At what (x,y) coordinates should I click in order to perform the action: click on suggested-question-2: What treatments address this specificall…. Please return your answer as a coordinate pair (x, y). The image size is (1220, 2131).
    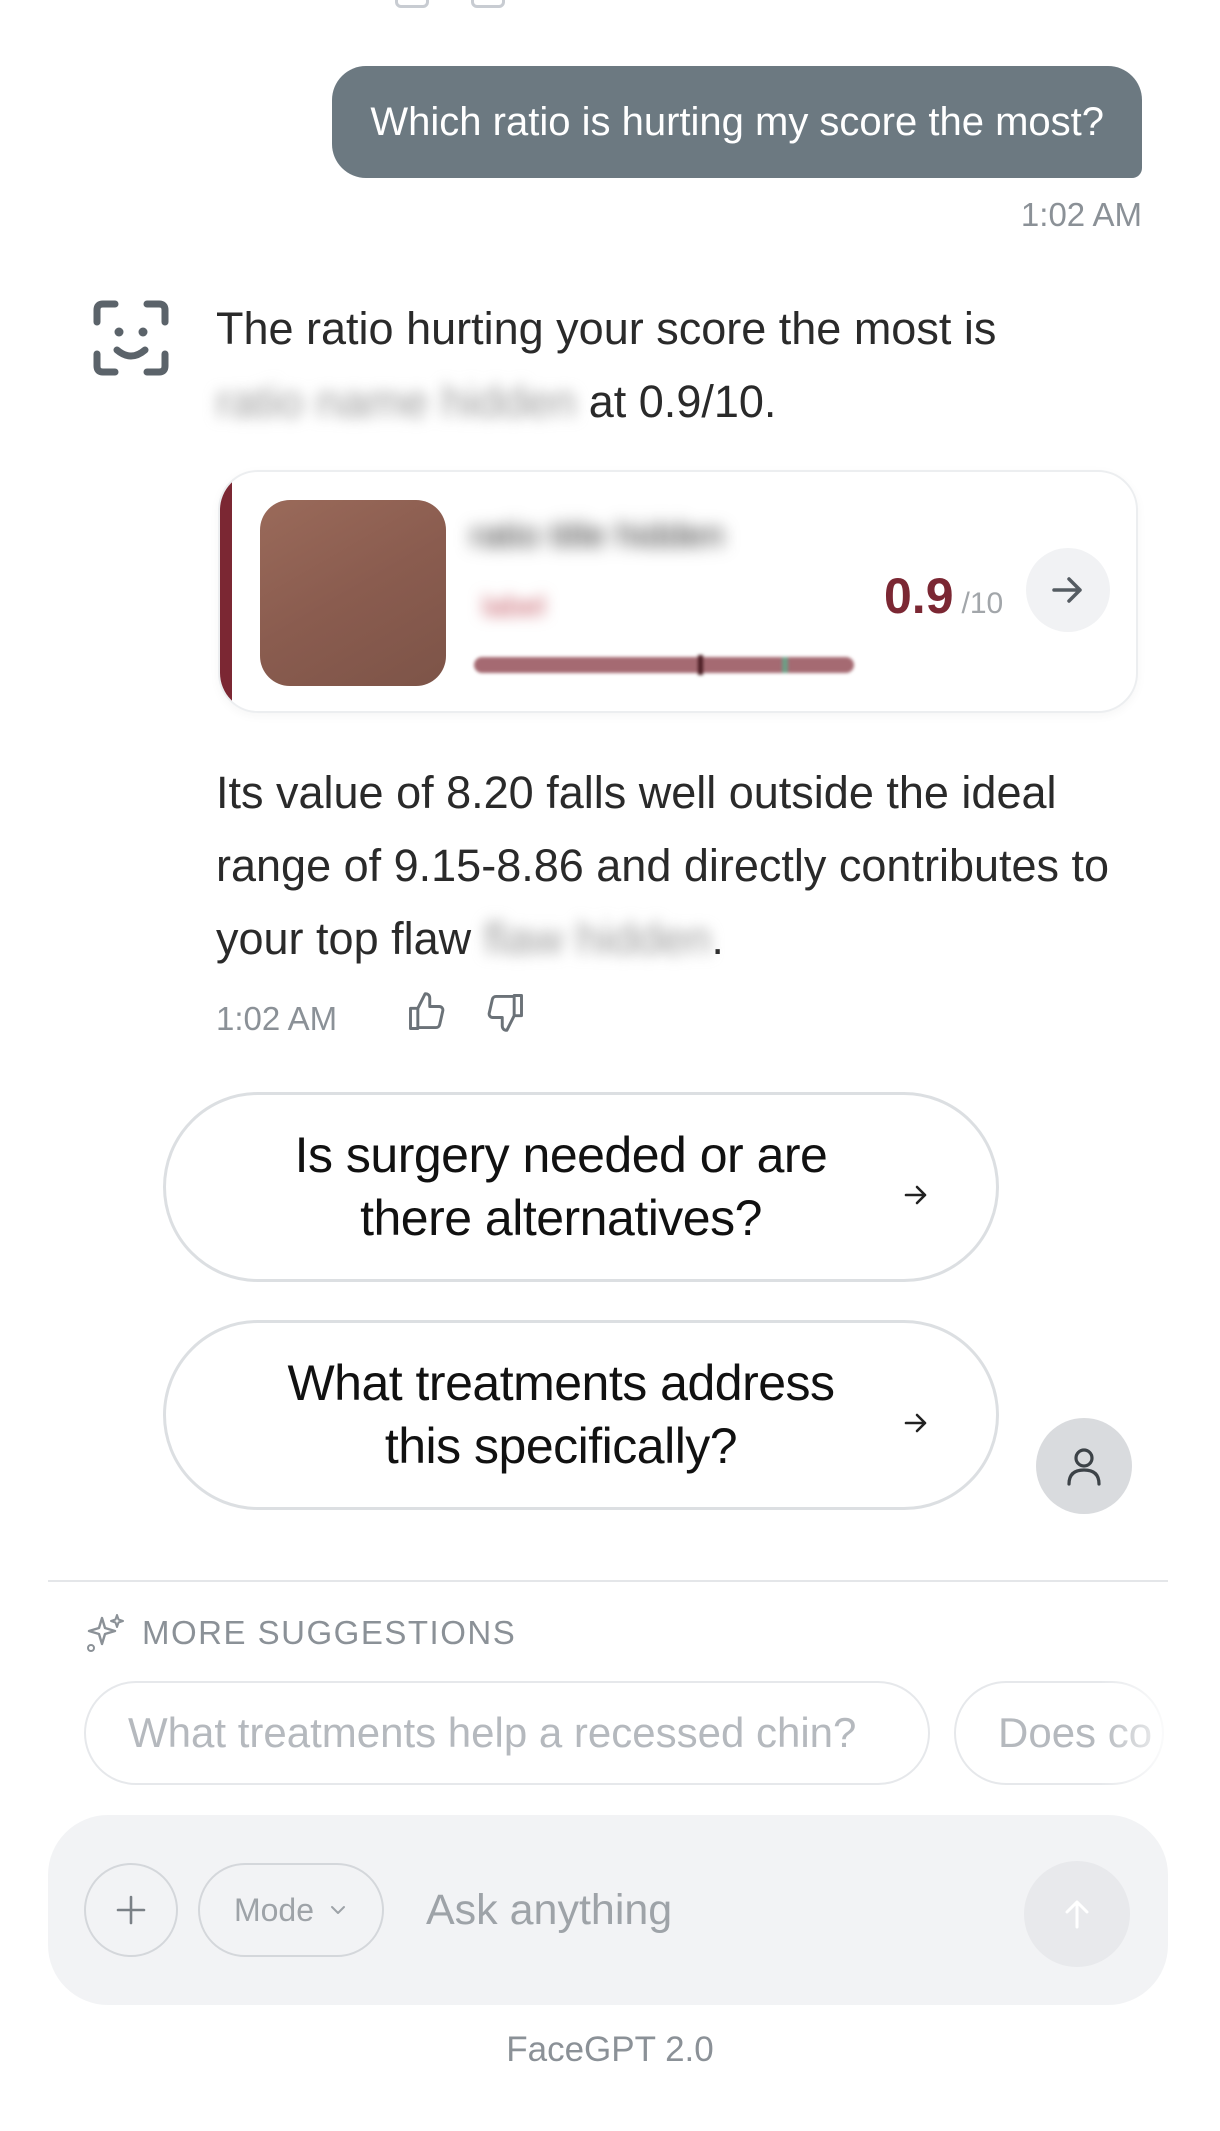
    Looking at the image, I should click on (581, 1415).